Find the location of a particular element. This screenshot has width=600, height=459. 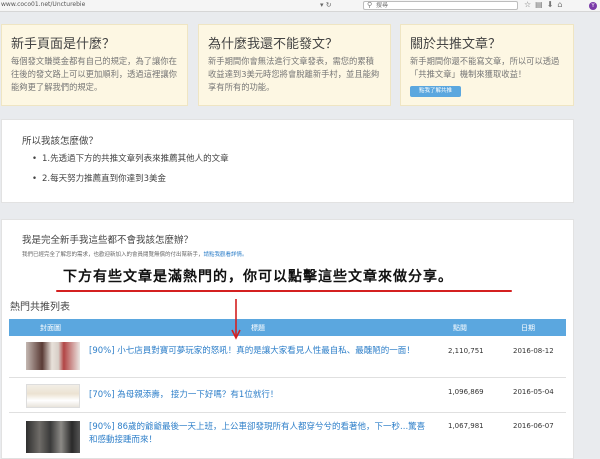

column-header-date: 日期 is located at coordinates (528, 328).